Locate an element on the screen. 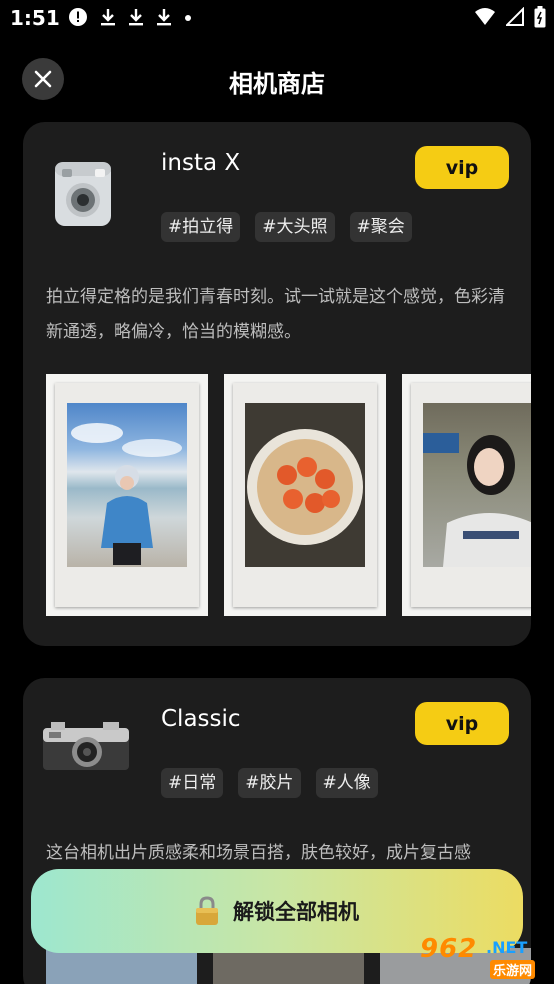 This screenshot has height=984, width=554. tag: #胶片 is located at coordinates (269, 783).